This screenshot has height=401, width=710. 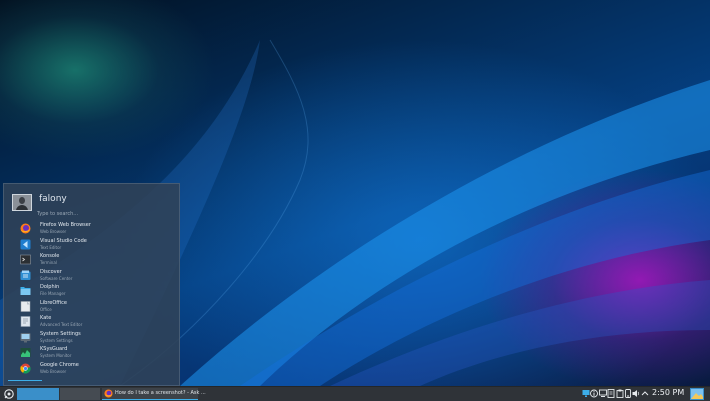 I want to click on volume-icon, so click(x=636, y=393).